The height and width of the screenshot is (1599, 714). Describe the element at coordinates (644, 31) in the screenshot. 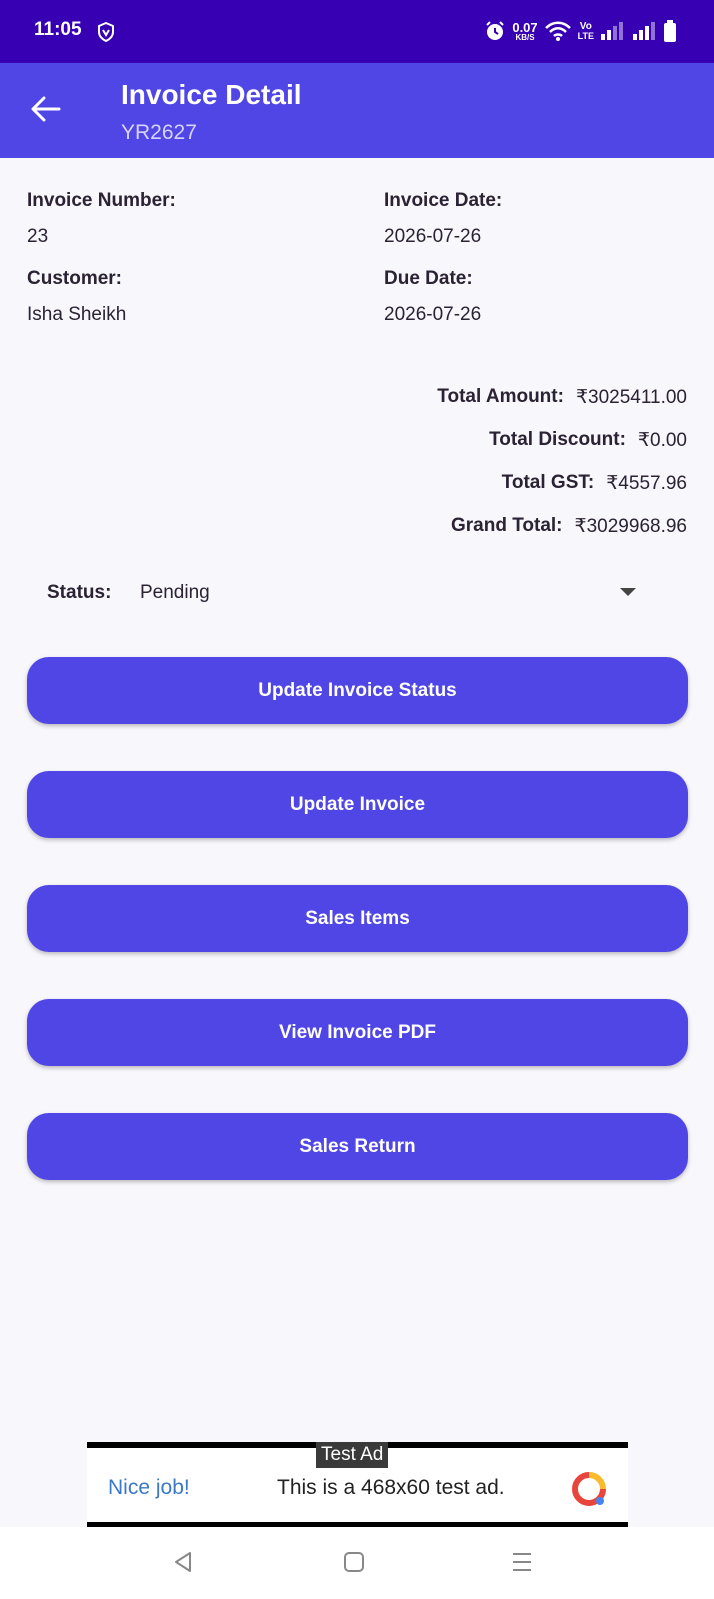

I see `signal-2-icon` at that location.